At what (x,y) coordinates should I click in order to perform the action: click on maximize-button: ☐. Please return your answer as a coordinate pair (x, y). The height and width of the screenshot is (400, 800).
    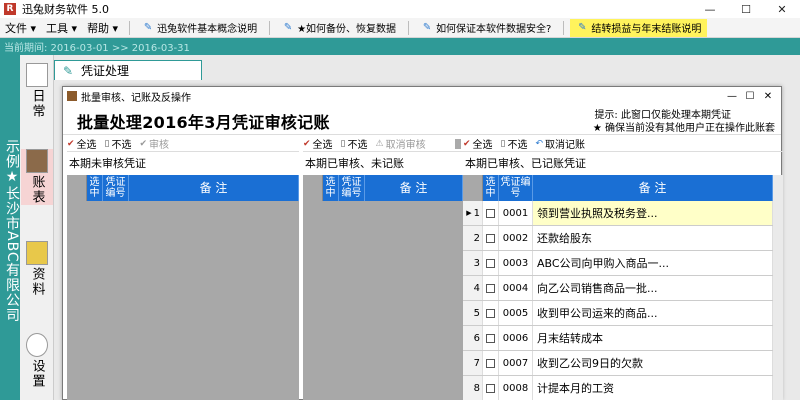
    Looking at the image, I should click on (746, 9).